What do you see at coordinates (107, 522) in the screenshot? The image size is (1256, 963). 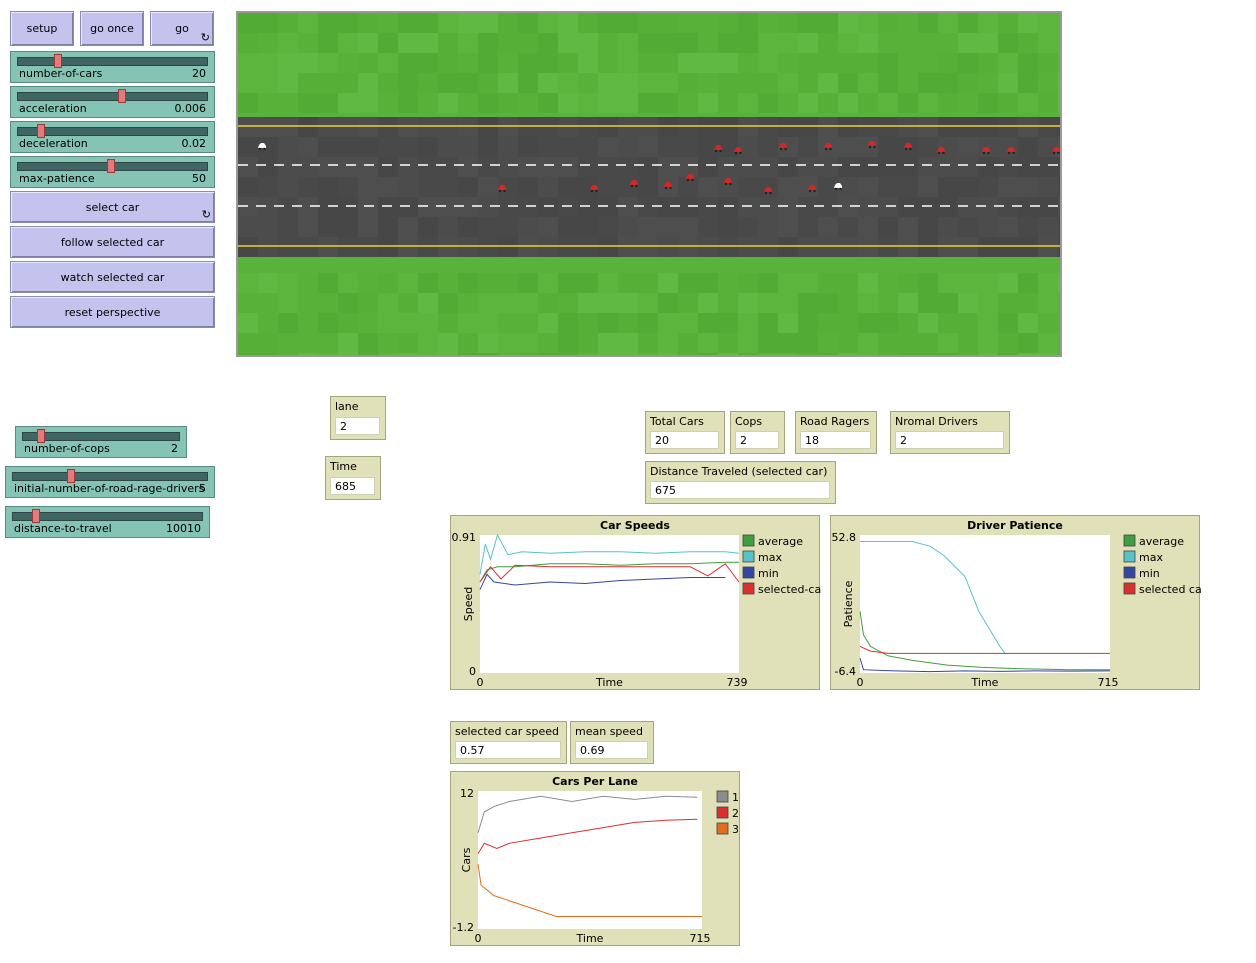 I see `distance-to-travel-slider: distance-to-travel 10010` at bounding box center [107, 522].